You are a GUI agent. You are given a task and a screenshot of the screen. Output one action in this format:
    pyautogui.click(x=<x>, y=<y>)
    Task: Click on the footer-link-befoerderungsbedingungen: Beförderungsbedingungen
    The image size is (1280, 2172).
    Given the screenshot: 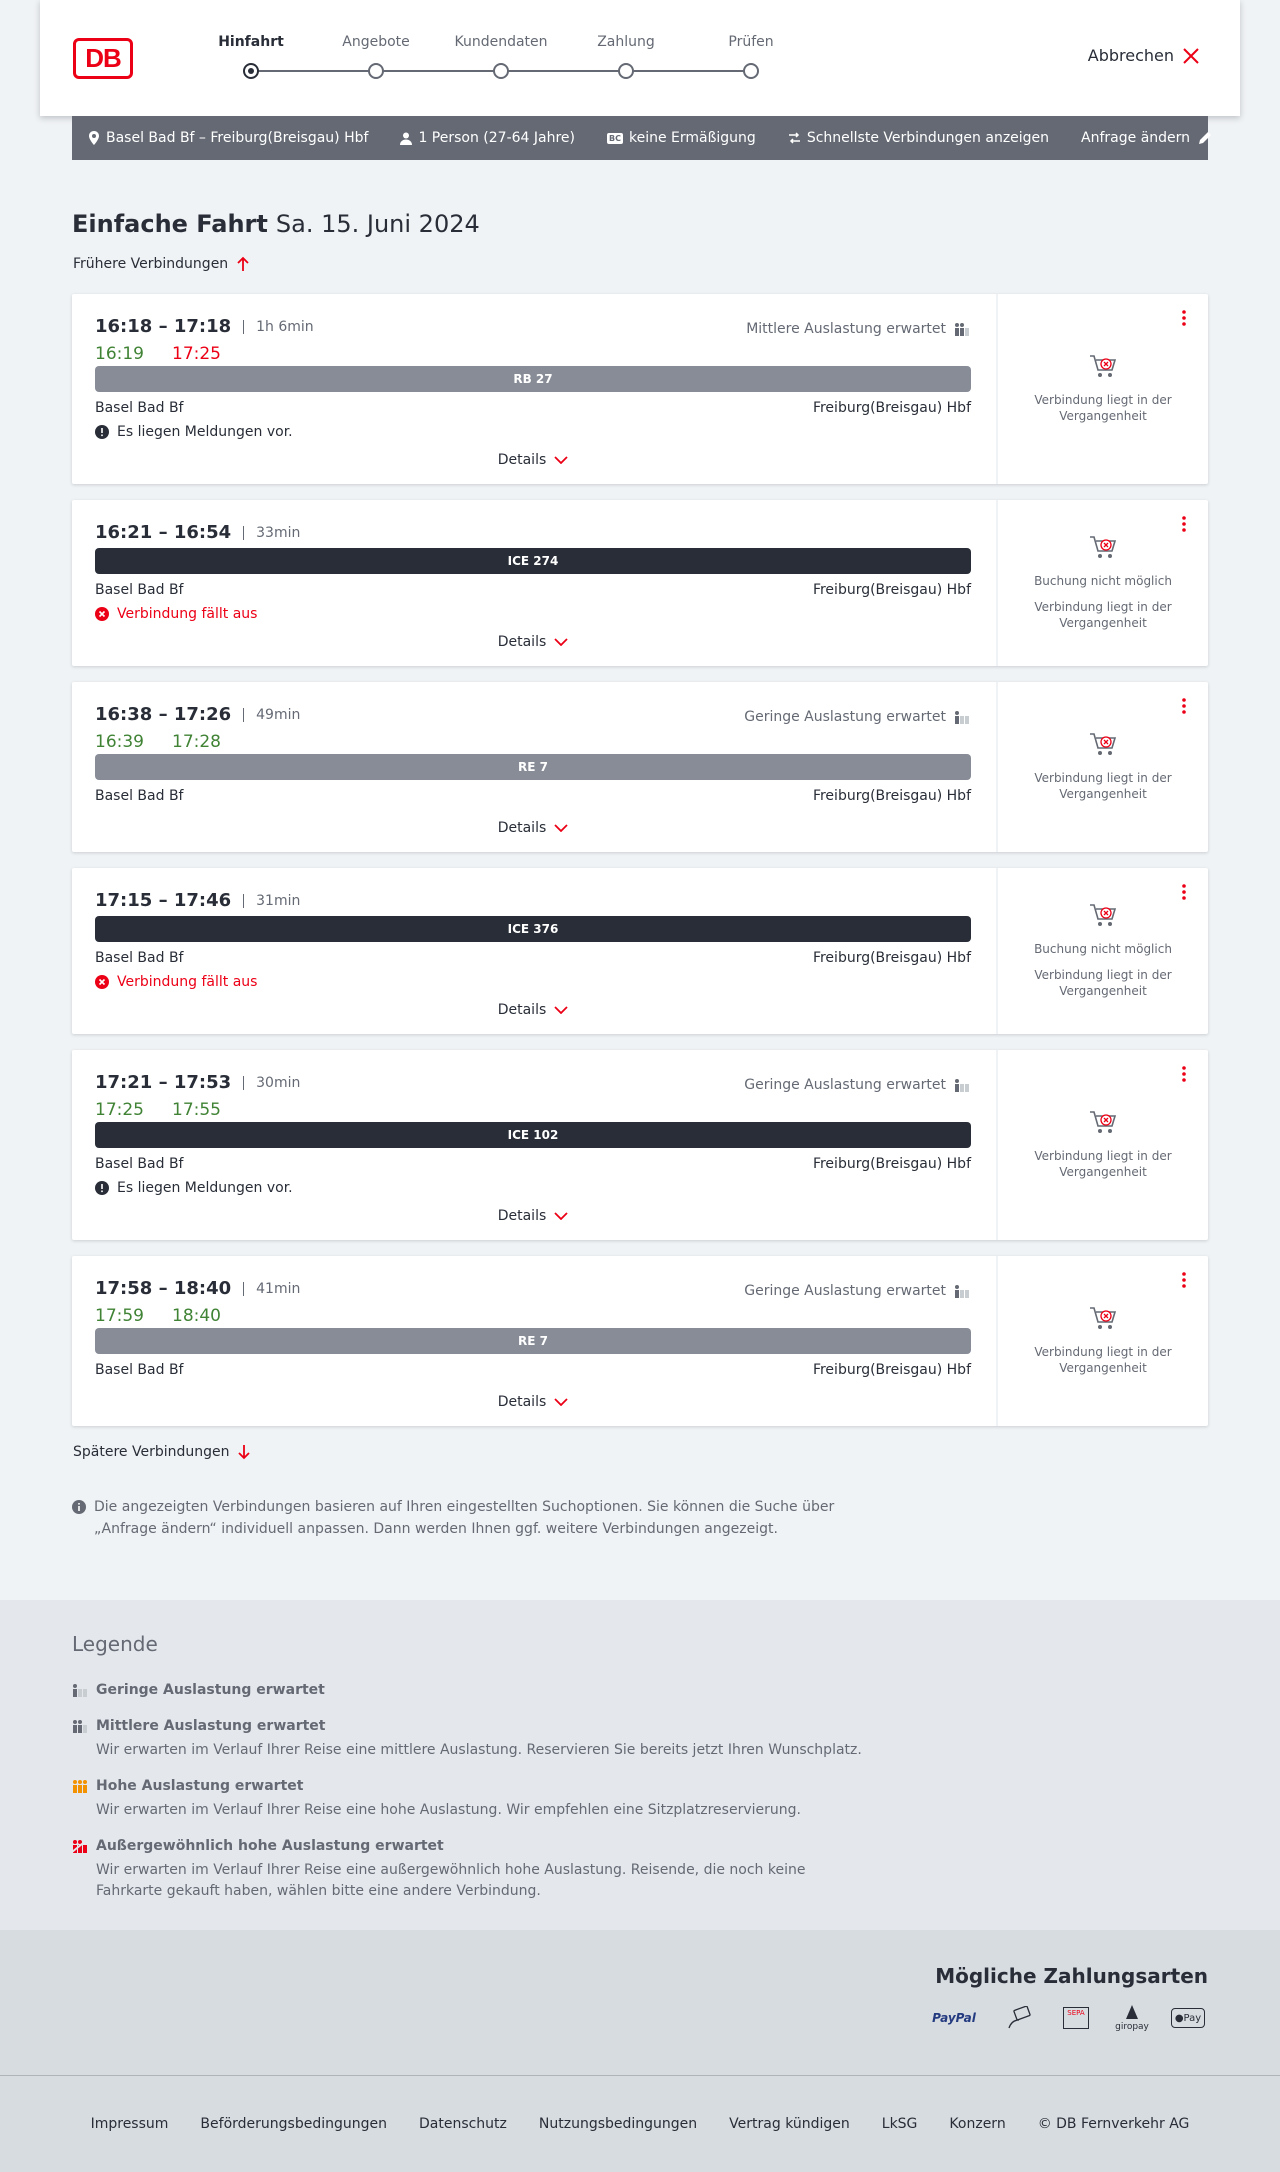 What is the action you would take?
    pyautogui.click(x=293, y=2124)
    